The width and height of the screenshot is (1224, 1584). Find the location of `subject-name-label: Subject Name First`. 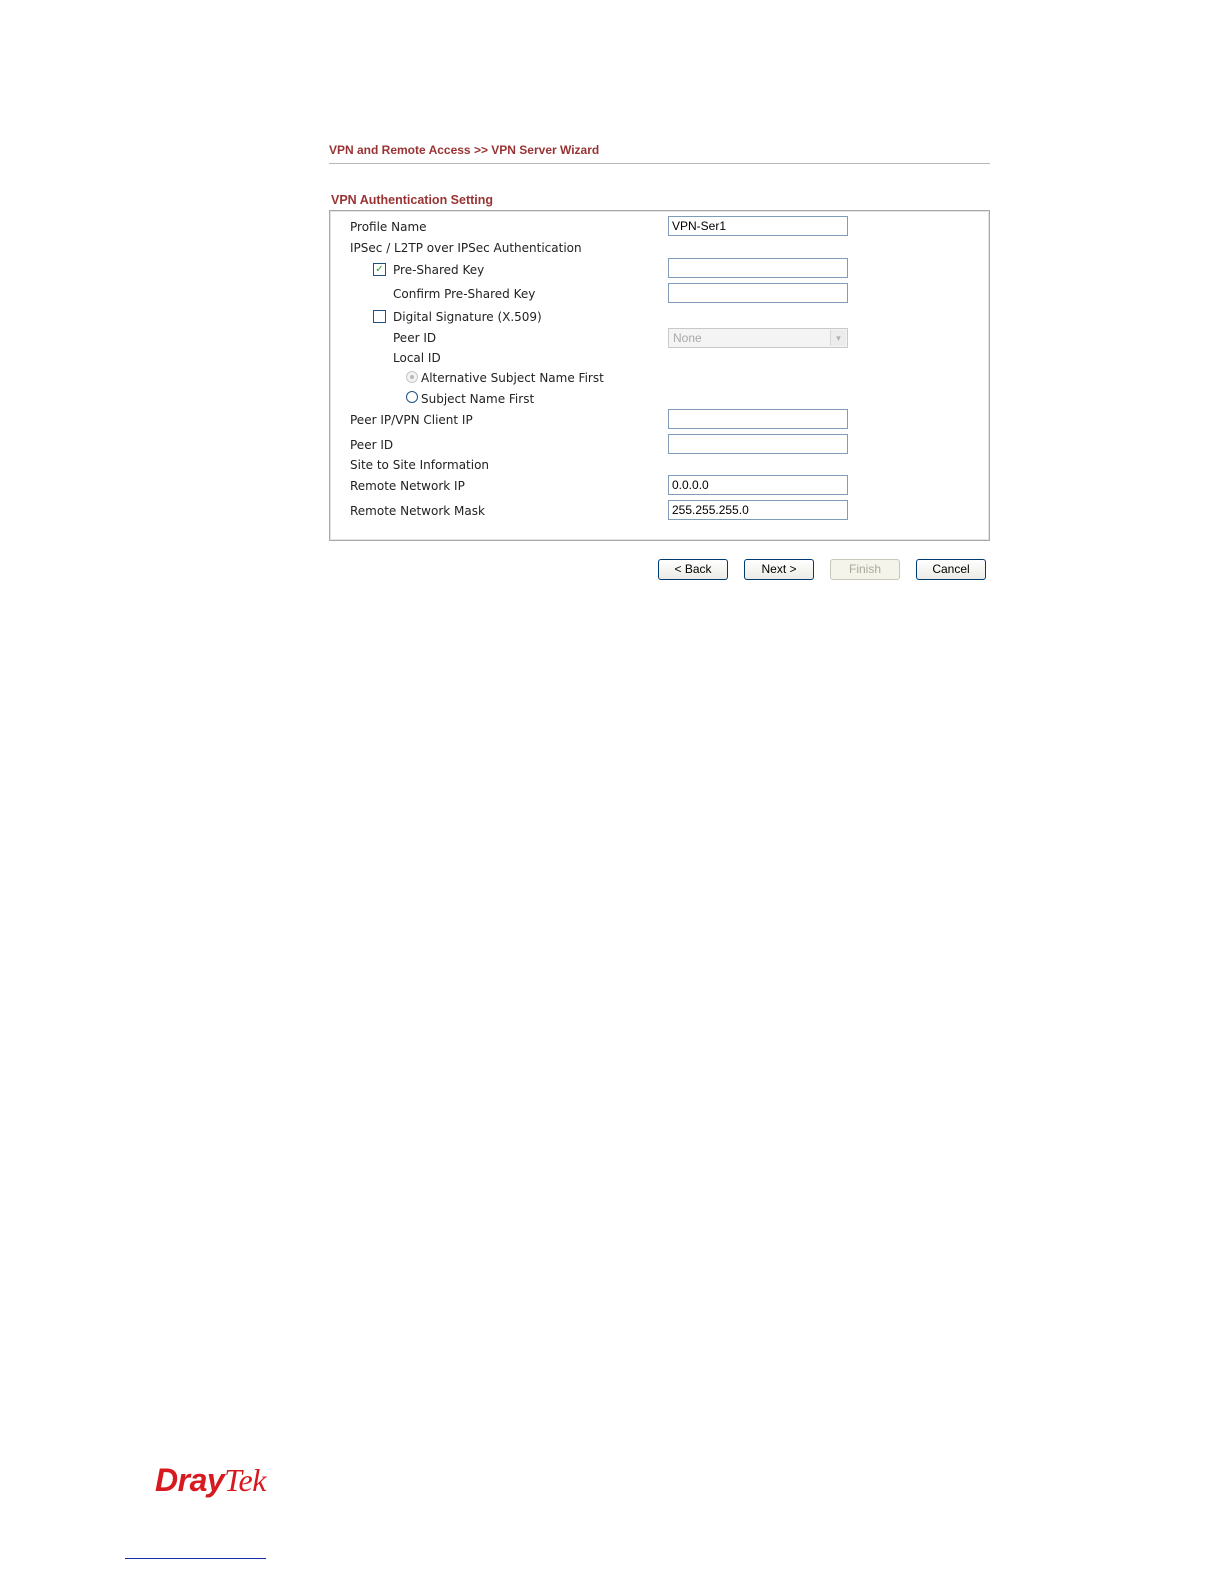

subject-name-label: Subject Name First is located at coordinates (478, 399).